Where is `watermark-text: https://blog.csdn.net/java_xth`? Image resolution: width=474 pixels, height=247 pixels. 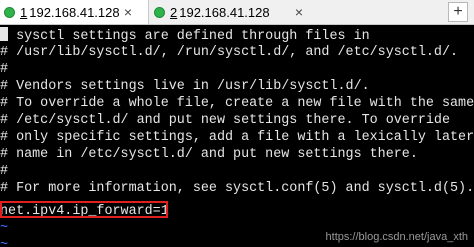
watermark-text: https://blog.csdn.net/java_xth is located at coordinates (396, 237).